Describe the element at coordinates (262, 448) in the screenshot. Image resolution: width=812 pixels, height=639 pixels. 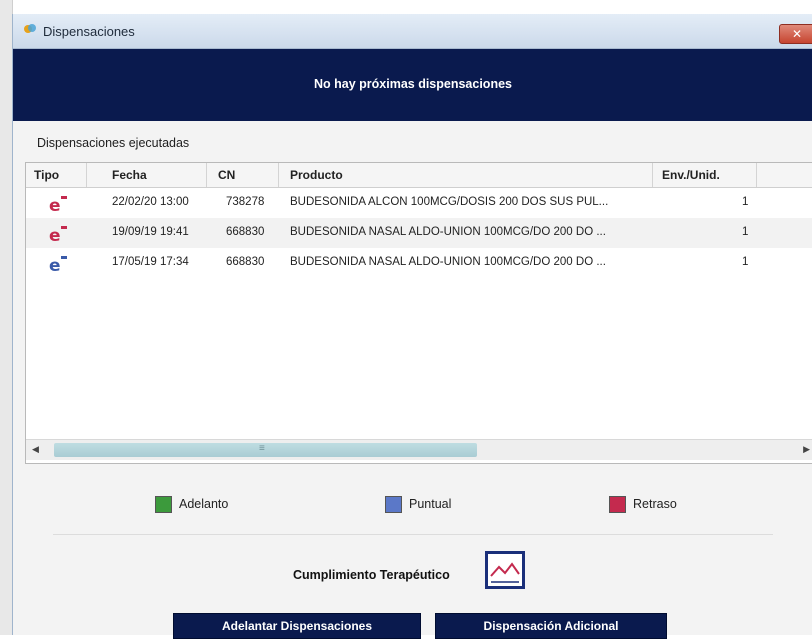
I see `grip-icon: ≡` at that location.